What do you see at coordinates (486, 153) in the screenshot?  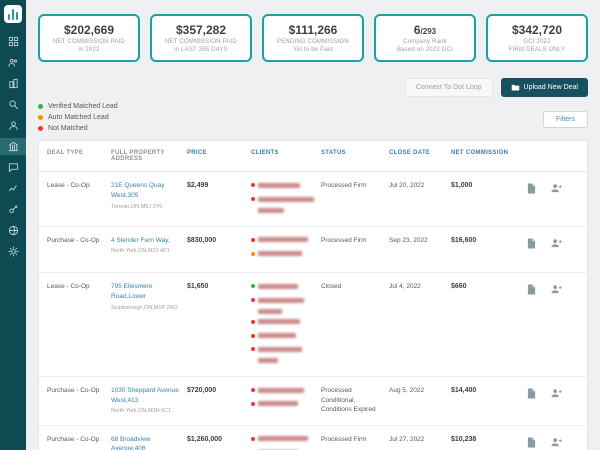 I see `column-header-net-commission: NET COMMISSION` at bounding box center [486, 153].